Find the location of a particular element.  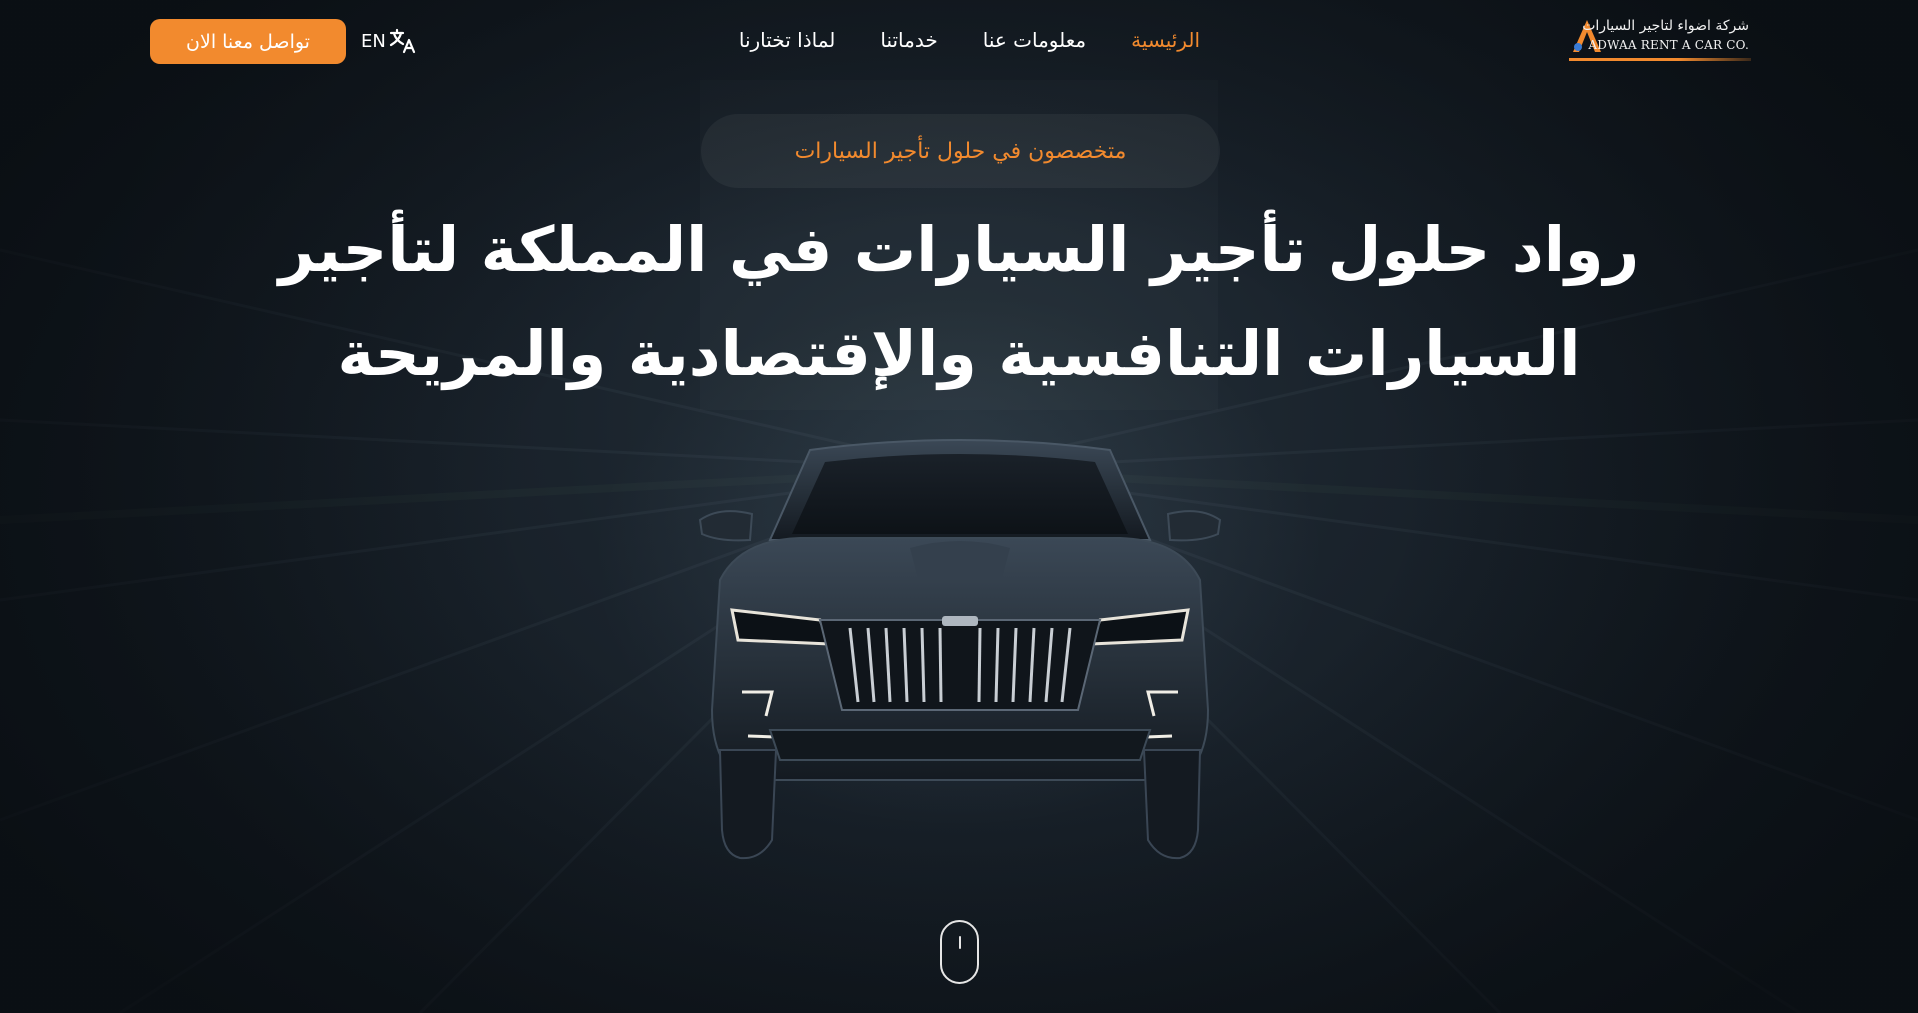

contact-now-button: تواصل معنا الان is located at coordinates (248, 41).